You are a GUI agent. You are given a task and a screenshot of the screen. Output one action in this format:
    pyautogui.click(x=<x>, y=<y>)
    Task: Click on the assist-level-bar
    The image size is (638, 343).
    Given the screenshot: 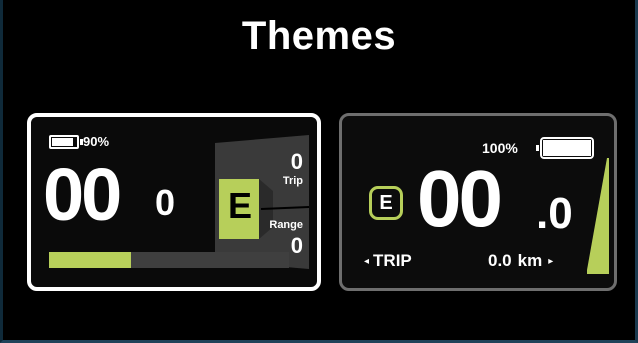 What is the action you would take?
    pyautogui.click(x=169, y=260)
    